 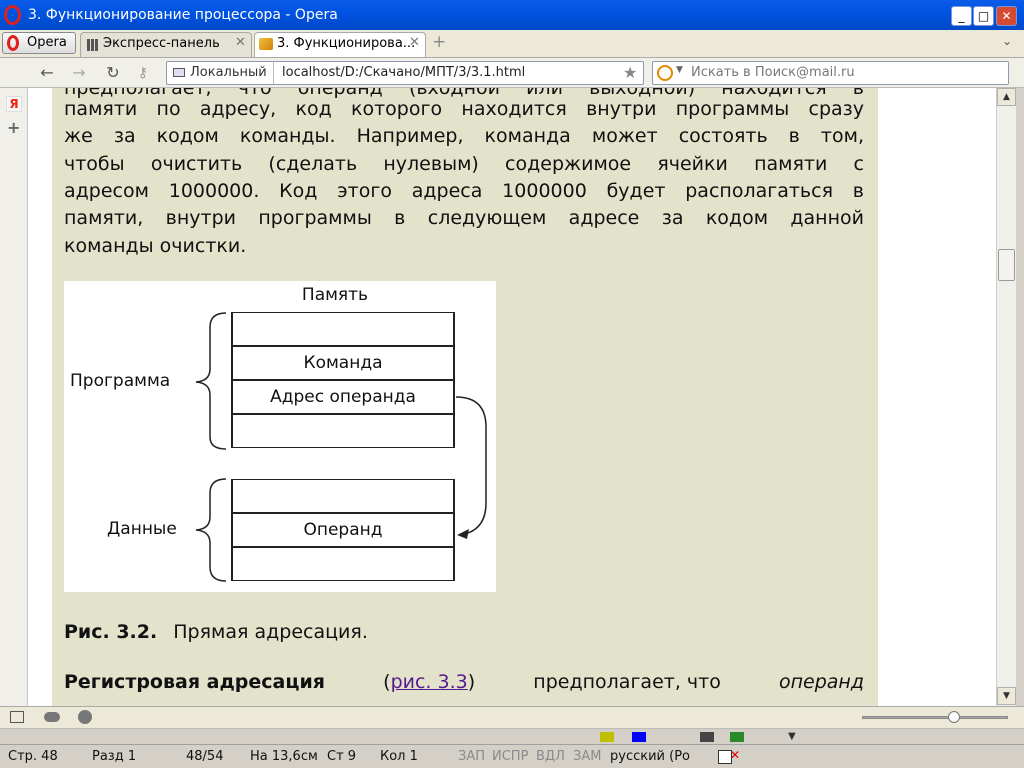 I want to click on window-edge, so click(x=1020, y=397).